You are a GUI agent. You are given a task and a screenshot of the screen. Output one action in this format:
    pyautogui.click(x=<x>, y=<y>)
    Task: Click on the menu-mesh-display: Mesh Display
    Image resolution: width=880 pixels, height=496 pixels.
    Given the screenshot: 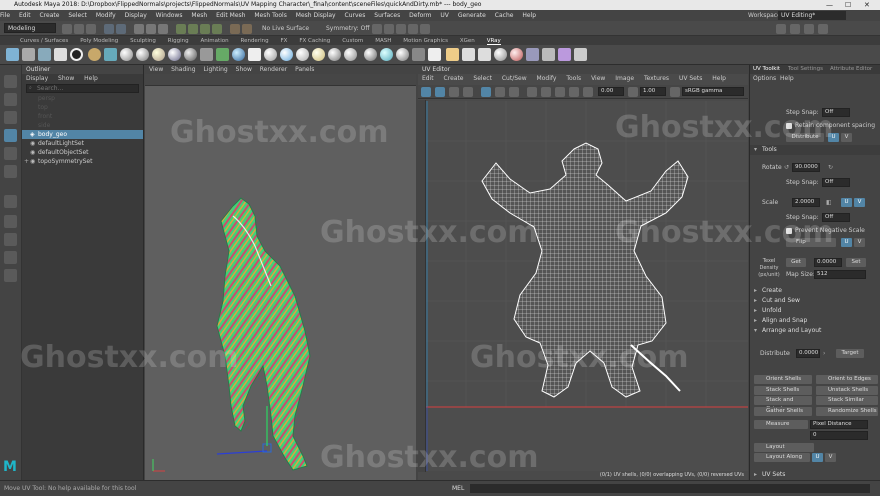 What is the action you would take?
    pyautogui.click(x=316, y=15)
    